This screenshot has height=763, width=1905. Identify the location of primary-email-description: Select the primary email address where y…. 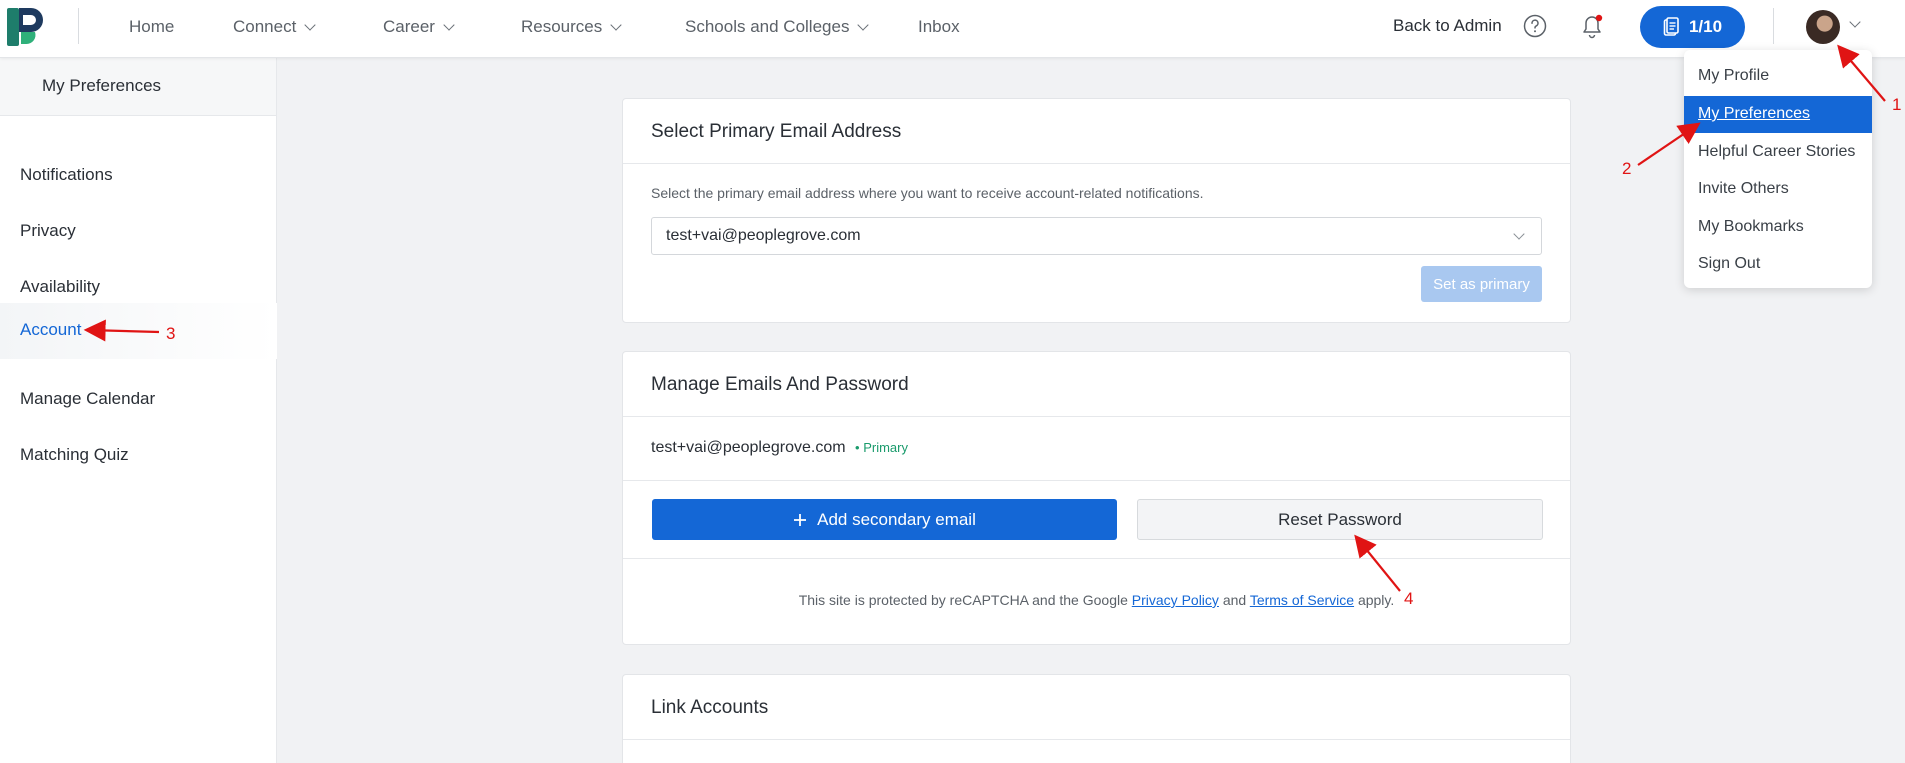
(927, 193).